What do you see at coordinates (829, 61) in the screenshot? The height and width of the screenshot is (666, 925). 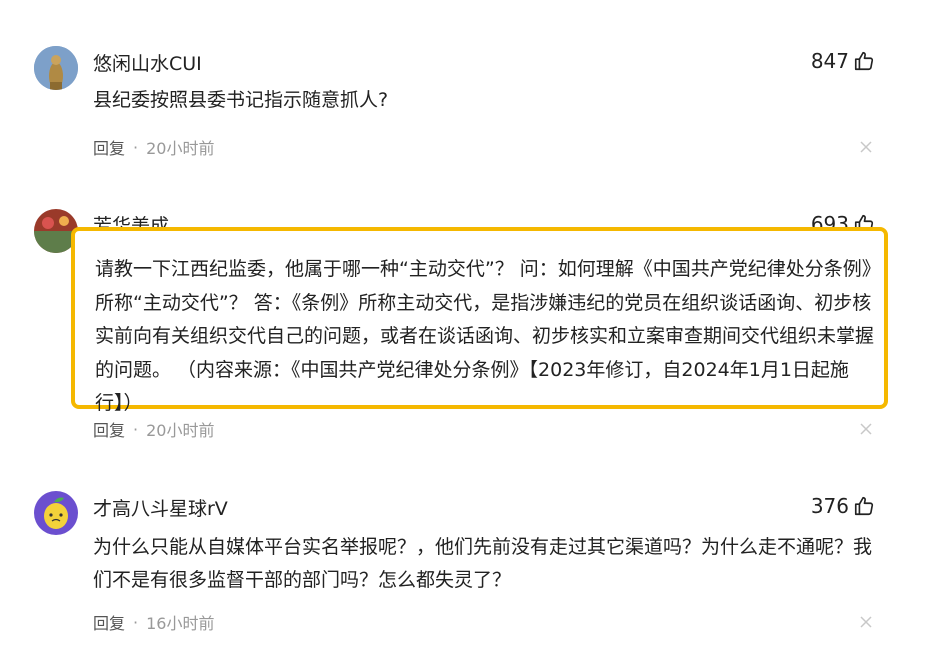 I see `like-count: 847` at bounding box center [829, 61].